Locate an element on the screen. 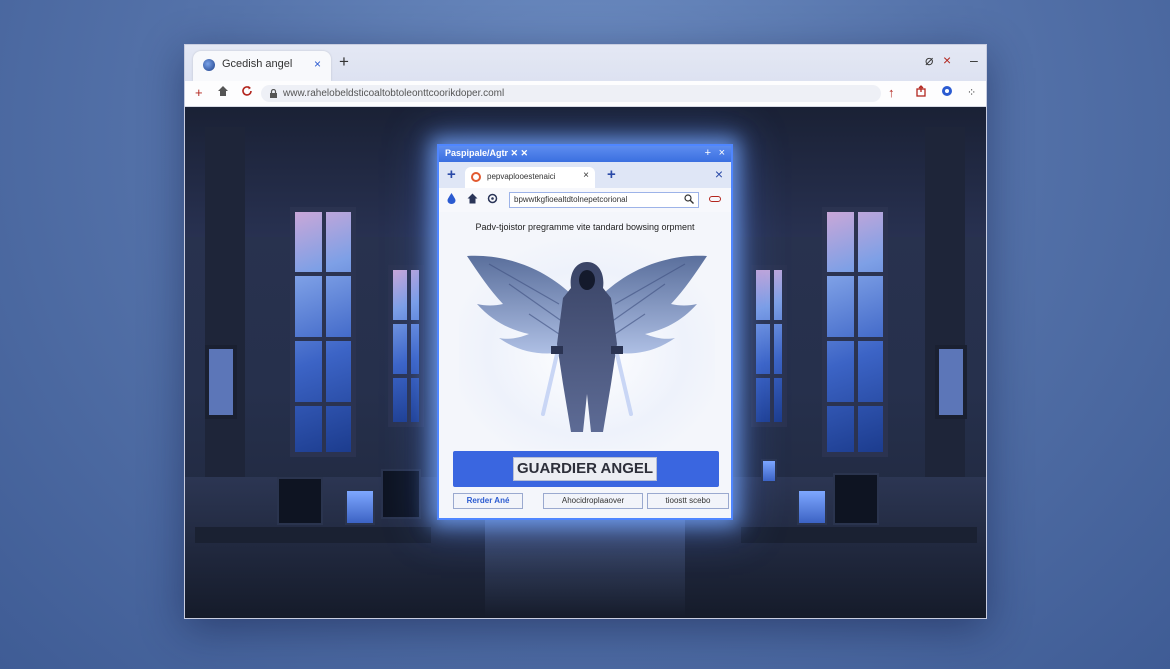  guardian-angel-illustration is located at coordinates (587, 341).